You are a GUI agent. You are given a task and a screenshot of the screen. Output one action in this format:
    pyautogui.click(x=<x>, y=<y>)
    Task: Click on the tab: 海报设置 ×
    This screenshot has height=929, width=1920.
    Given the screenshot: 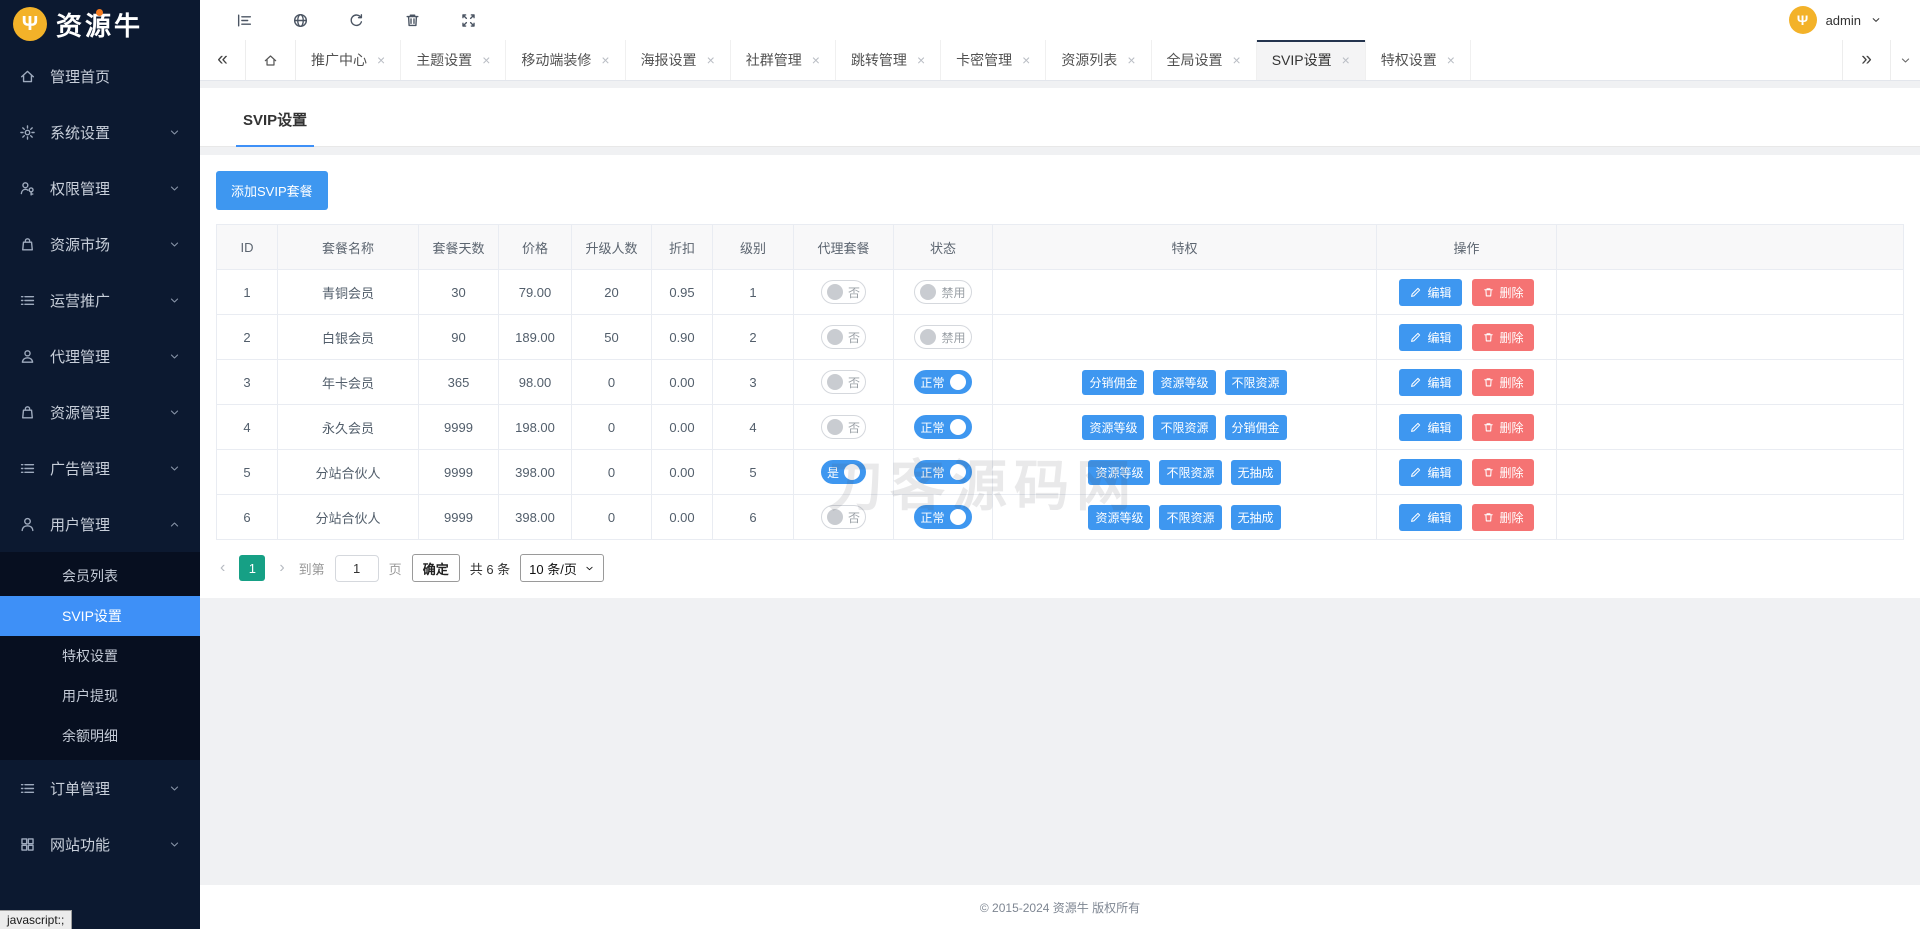 What is the action you would take?
    pyautogui.click(x=678, y=60)
    